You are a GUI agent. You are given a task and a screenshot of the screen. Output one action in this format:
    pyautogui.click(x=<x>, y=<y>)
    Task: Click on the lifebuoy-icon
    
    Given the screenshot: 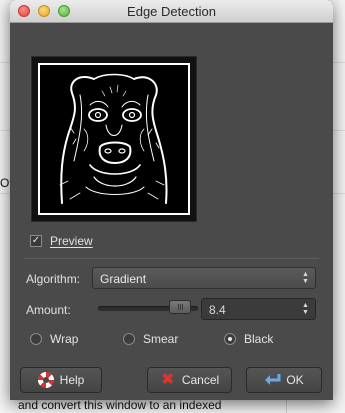 What is the action you would take?
    pyautogui.click(x=45, y=380)
    